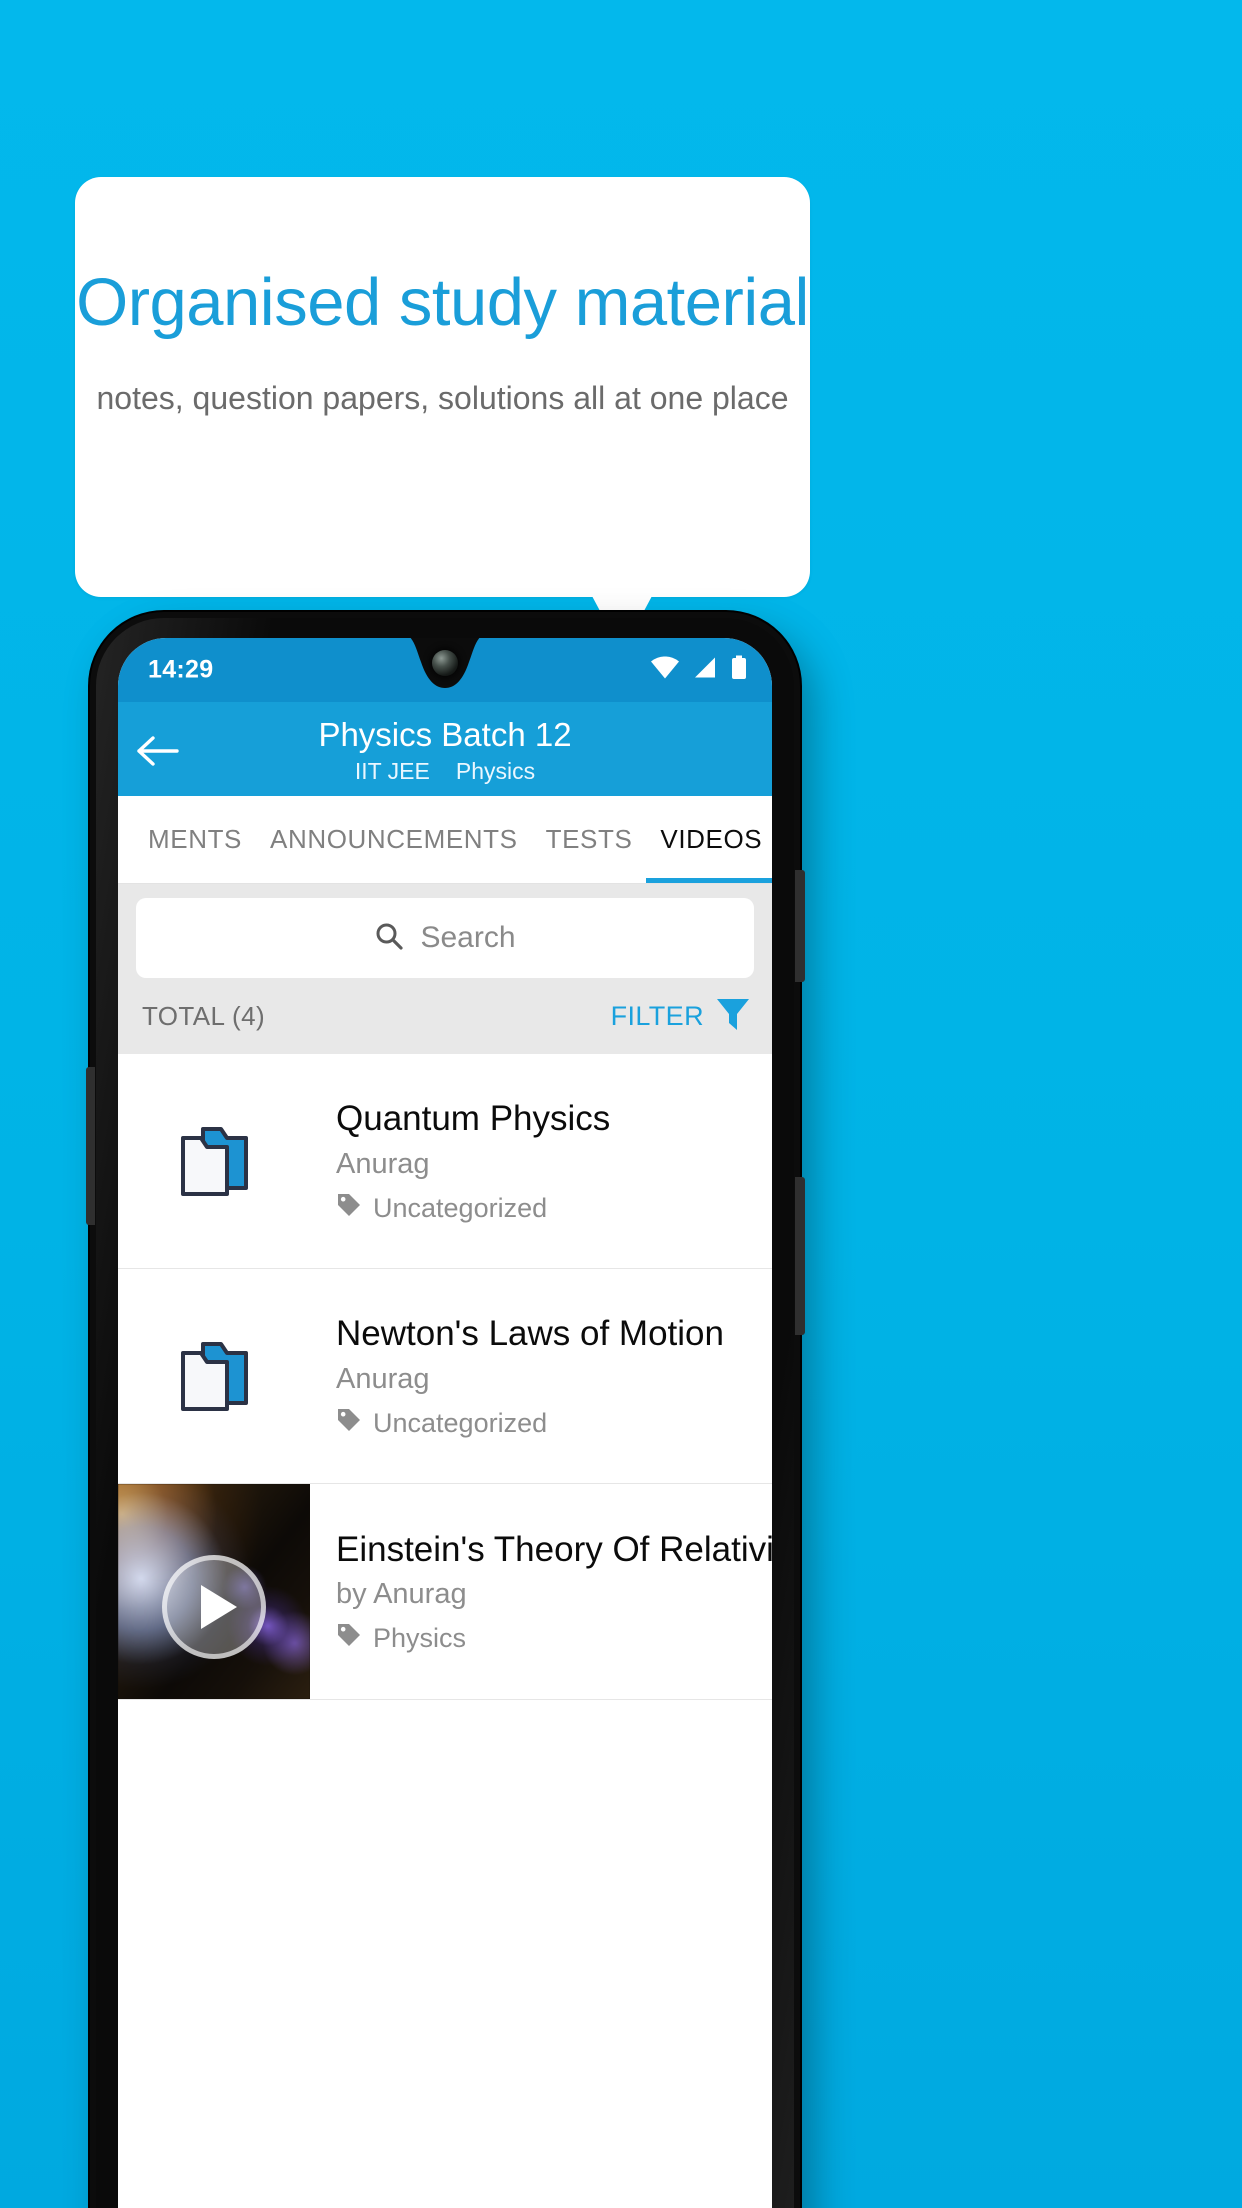 Image resolution: width=1242 pixels, height=2208 pixels. Describe the element at coordinates (445, 663) in the screenshot. I see `front-camera-icon` at that location.